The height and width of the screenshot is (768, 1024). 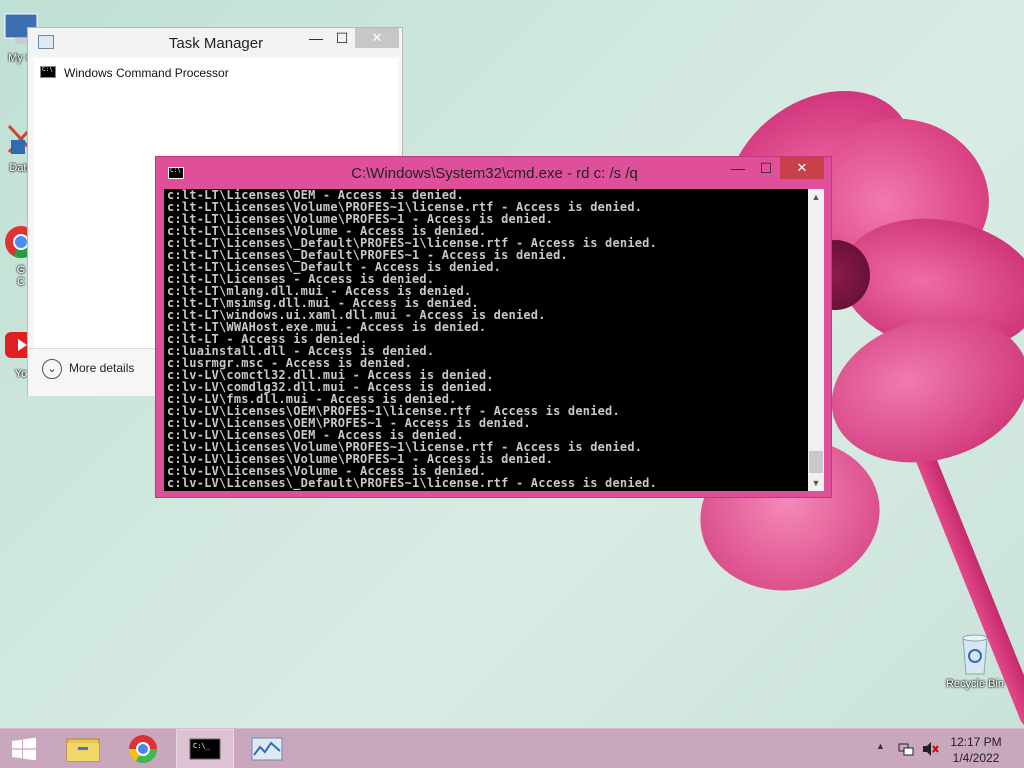 What do you see at coordinates (976, 758) in the screenshot?
I see `clock-date: 1/4/2022` at bounding box center [976, 758].